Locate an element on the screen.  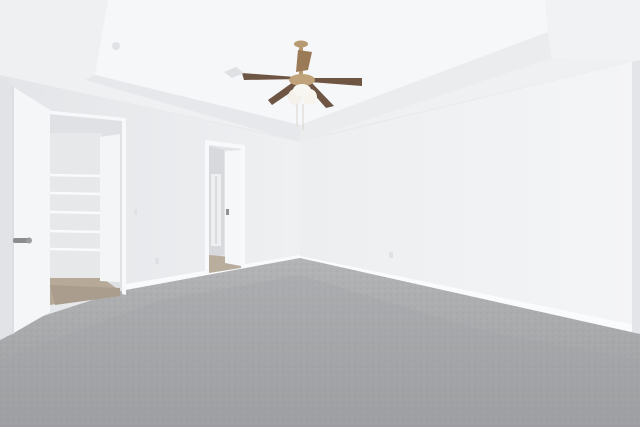
light-switch is located at coordinates (135, 212).